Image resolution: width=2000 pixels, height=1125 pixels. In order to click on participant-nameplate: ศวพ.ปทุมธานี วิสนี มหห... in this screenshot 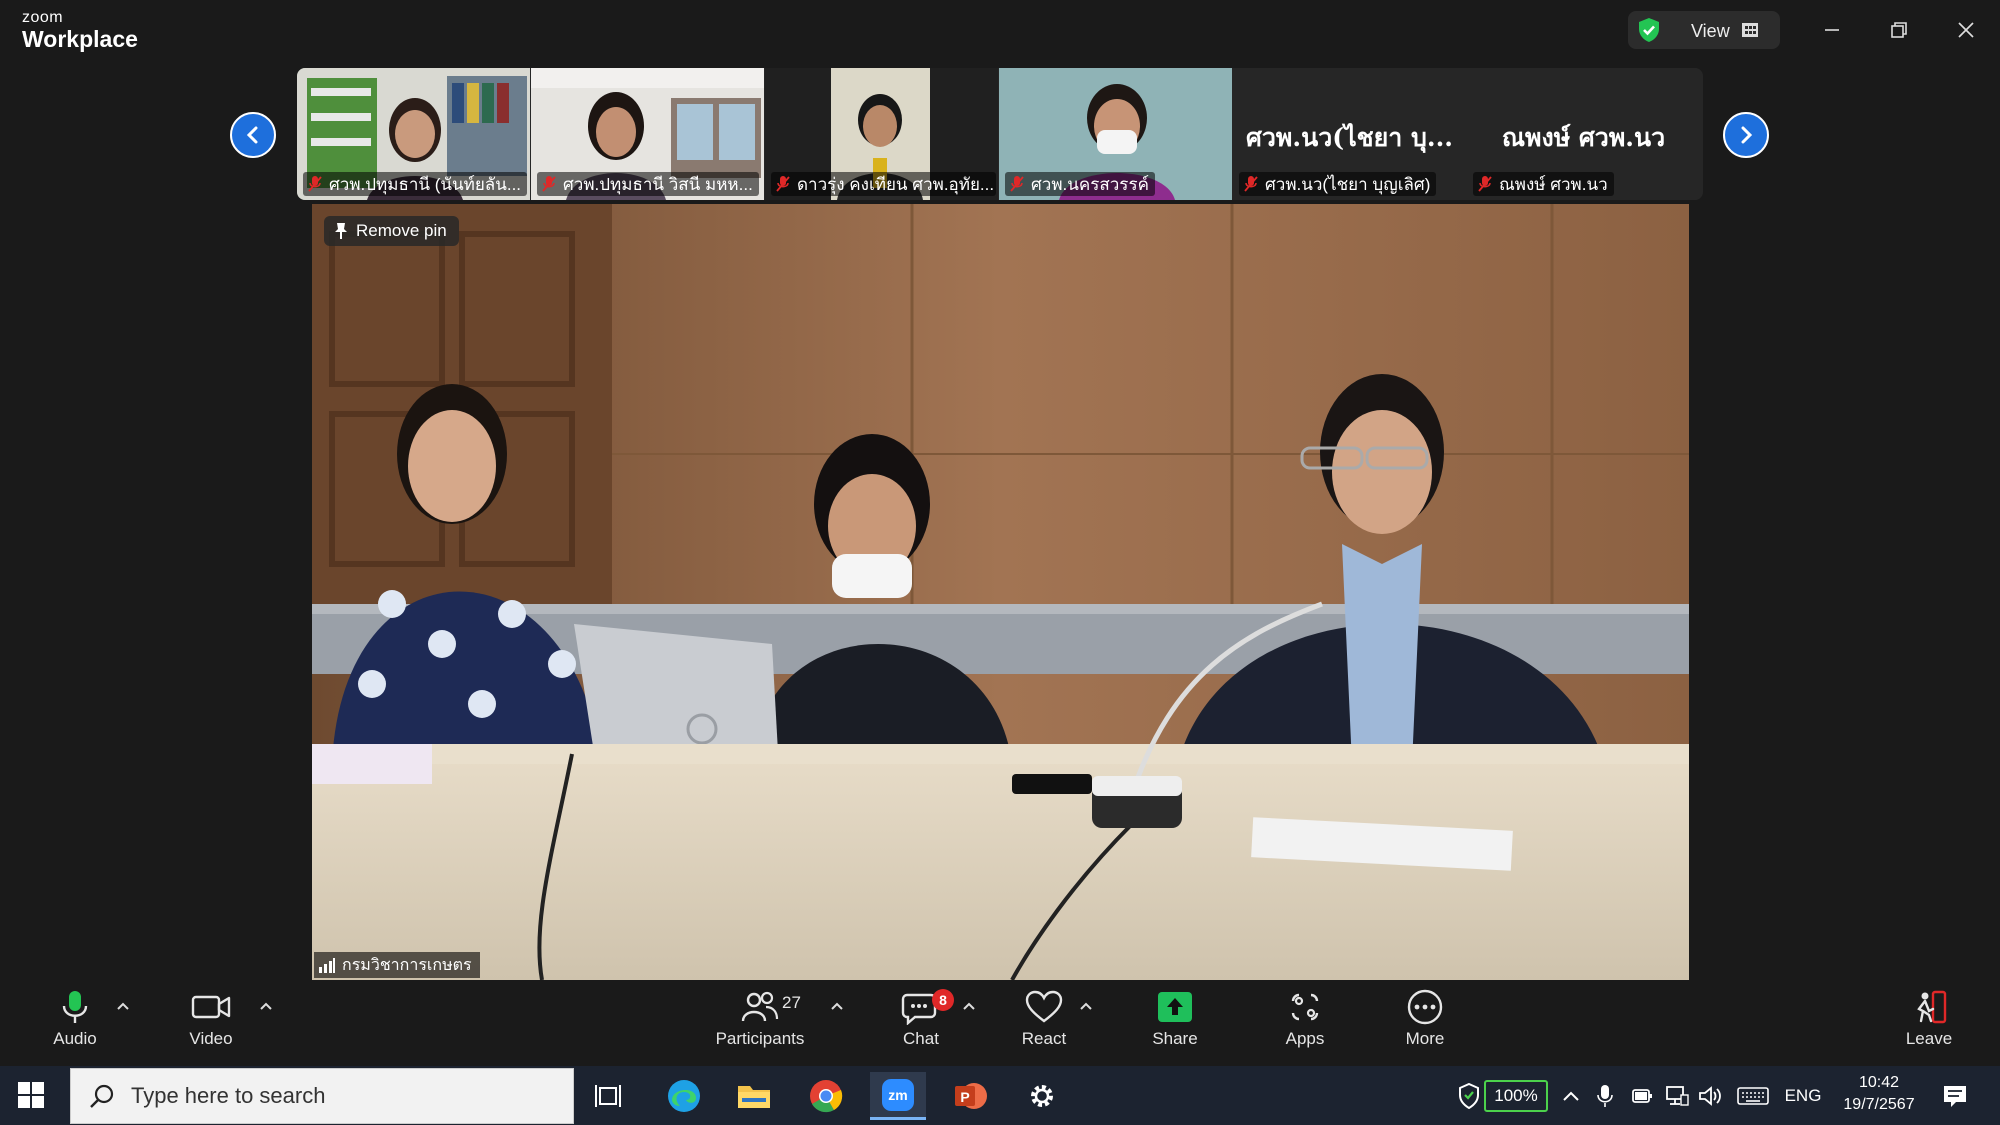, I will do `click(648, 184)`.